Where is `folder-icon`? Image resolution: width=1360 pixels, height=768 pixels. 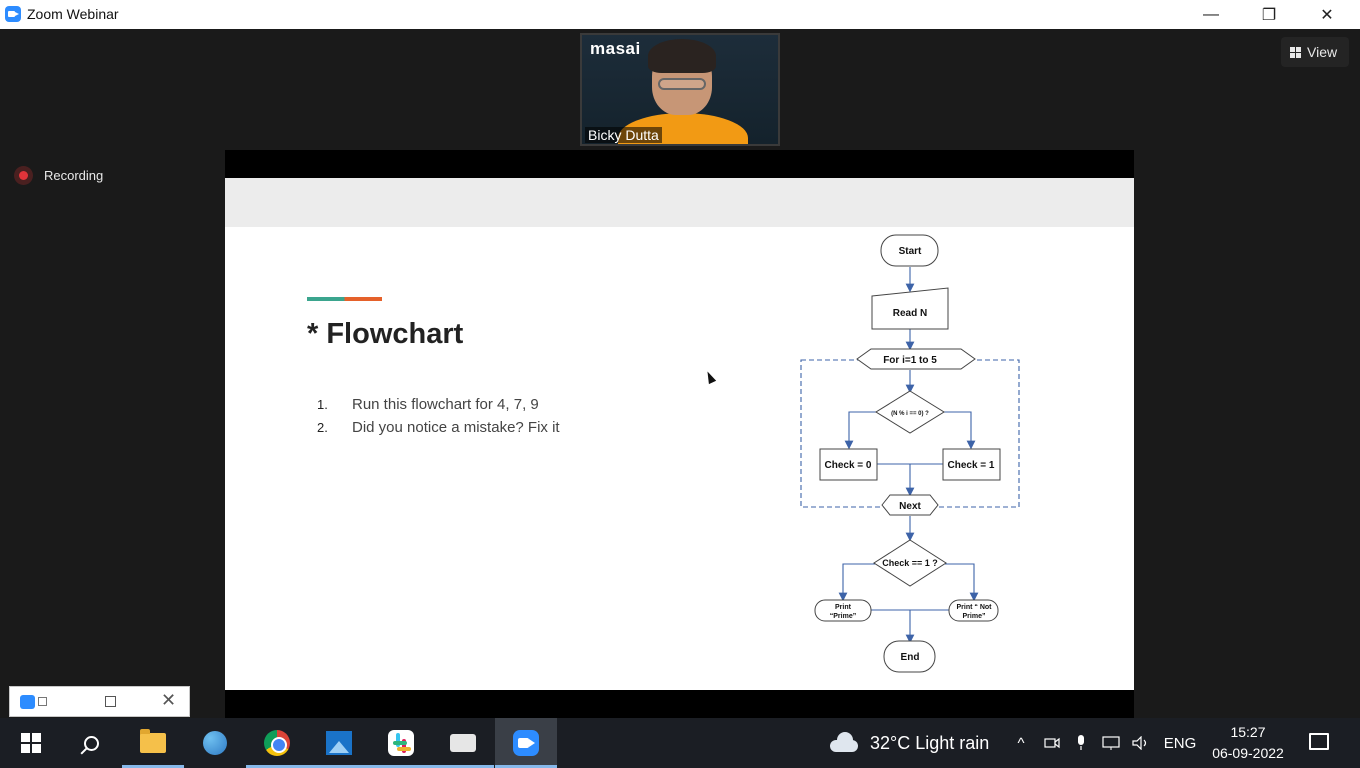 folder-icon is located at coordinates (153, 741).